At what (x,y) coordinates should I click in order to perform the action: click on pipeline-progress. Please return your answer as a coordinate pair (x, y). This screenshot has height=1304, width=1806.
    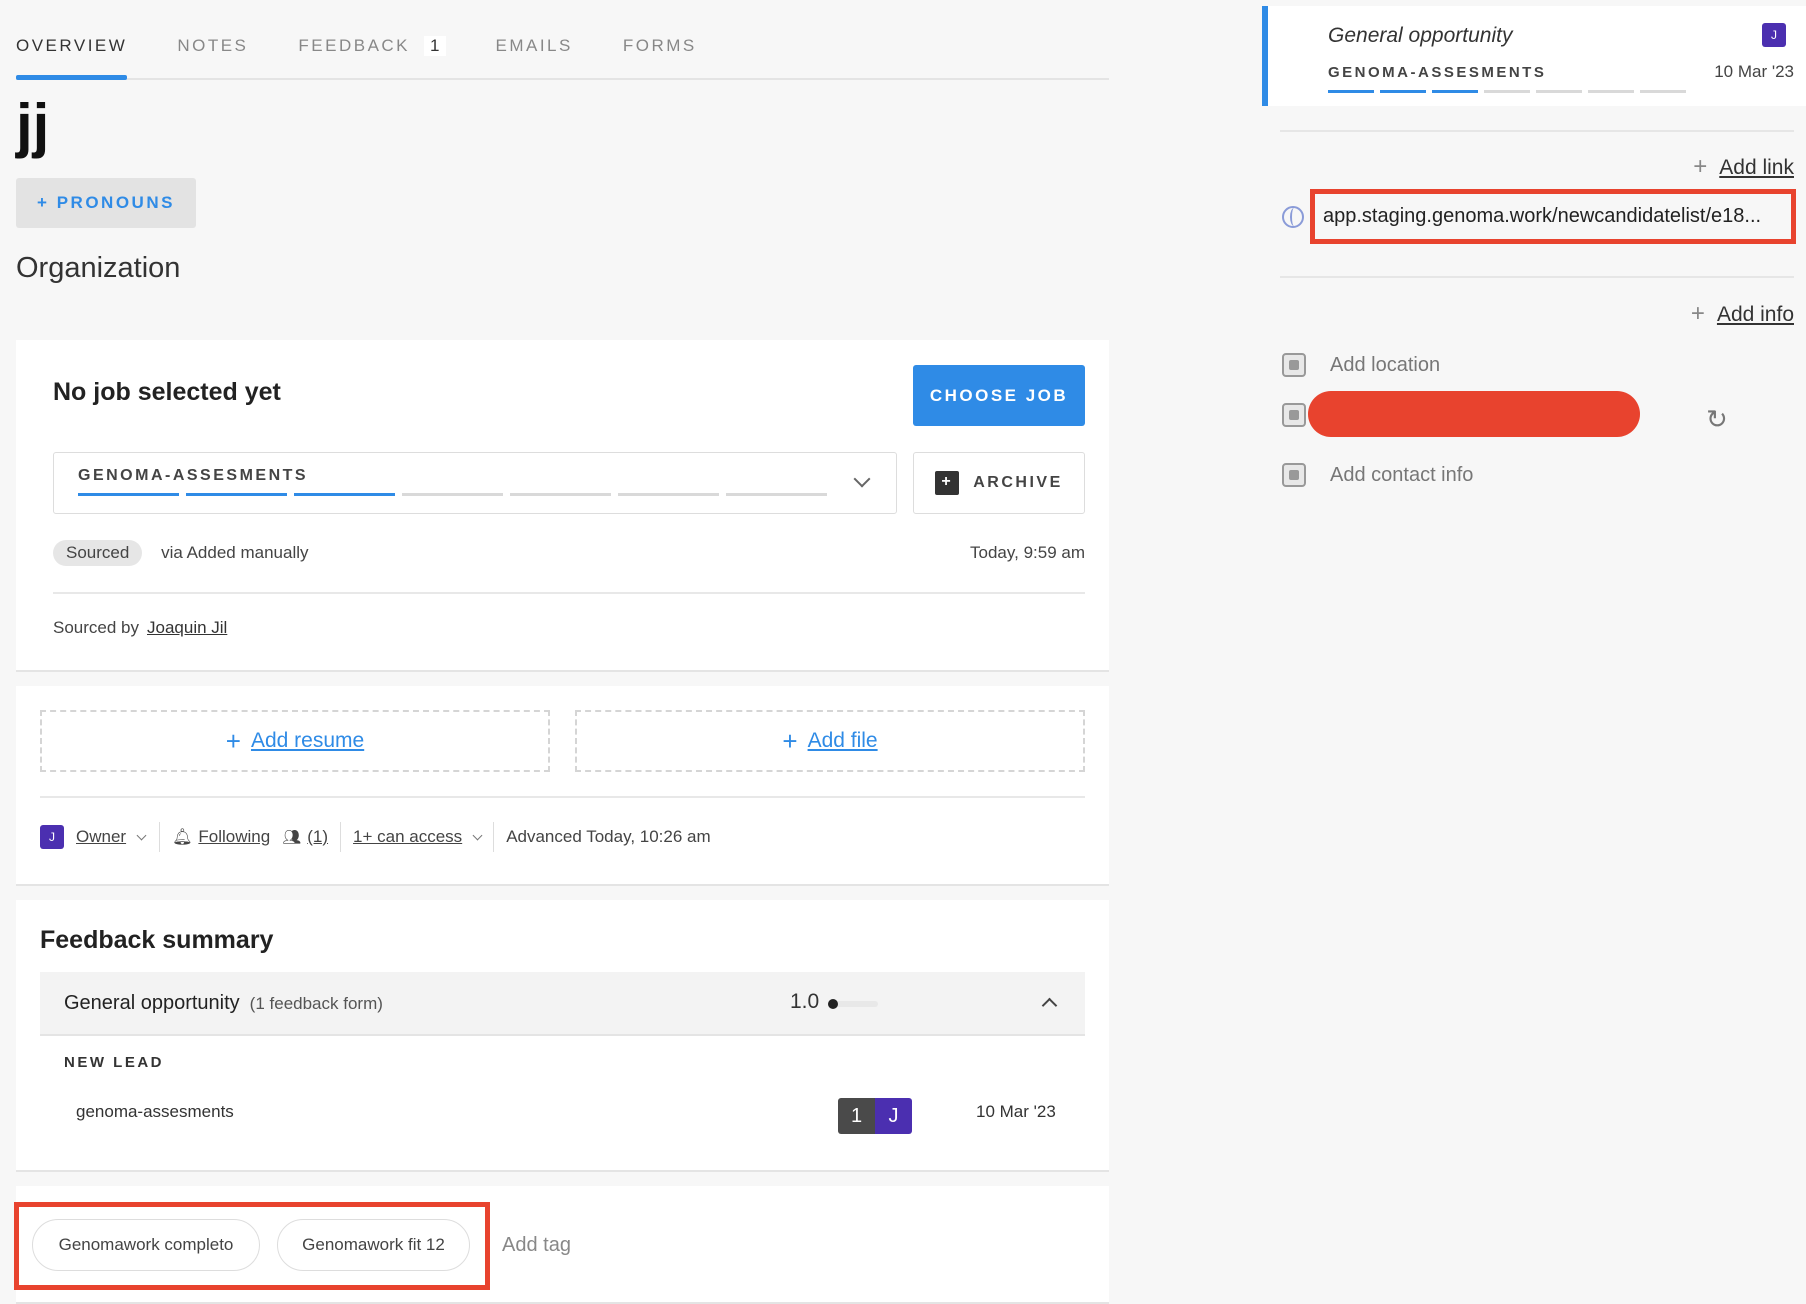
    Looking at the image, I should click on (452, 494).